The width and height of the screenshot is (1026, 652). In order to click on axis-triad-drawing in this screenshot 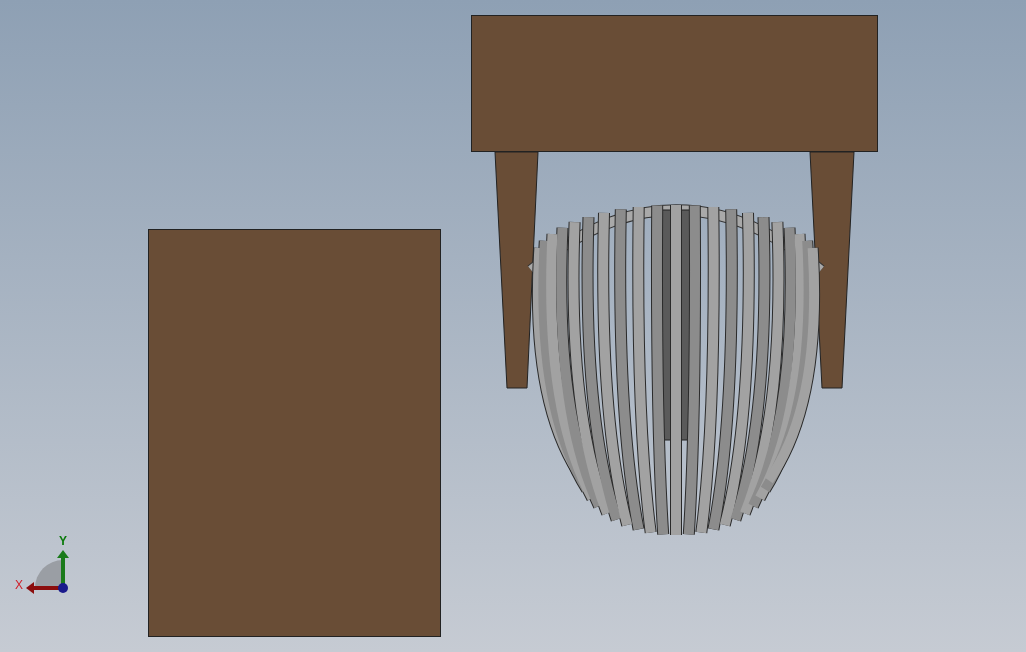, I will do `click(47, 572)`.